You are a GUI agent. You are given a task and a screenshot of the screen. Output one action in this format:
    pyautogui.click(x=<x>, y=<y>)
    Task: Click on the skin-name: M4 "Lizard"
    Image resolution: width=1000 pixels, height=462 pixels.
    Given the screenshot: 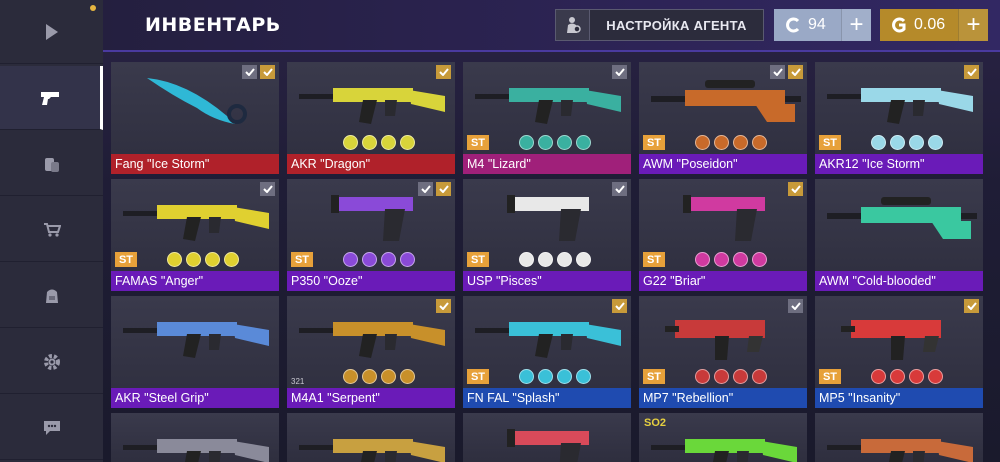 What is the action you would take?
    pyautogui.click(x=547, y=164)
    